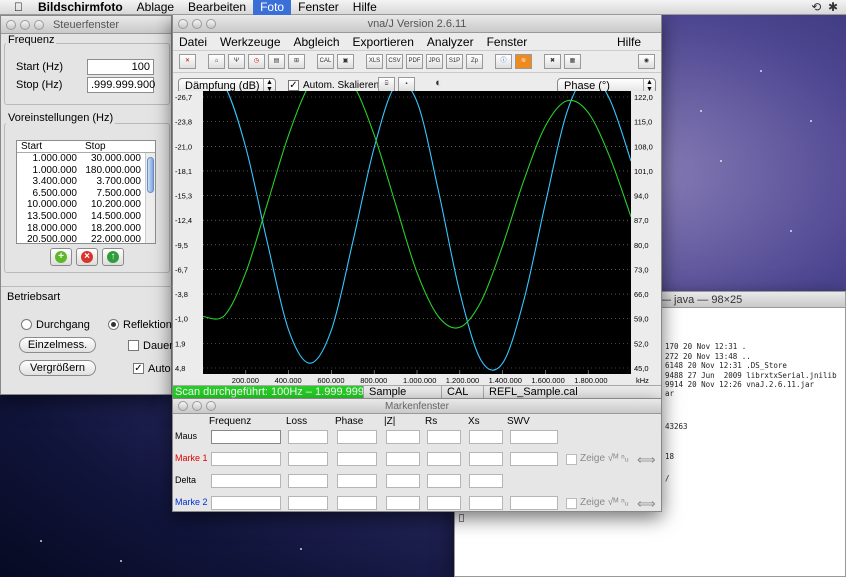 This screenshot has width=846, height=577. What do you see at coordinates (133, 345) in the screenshot?
I see `continuous-checkbox` at bounding box center [133, 345].